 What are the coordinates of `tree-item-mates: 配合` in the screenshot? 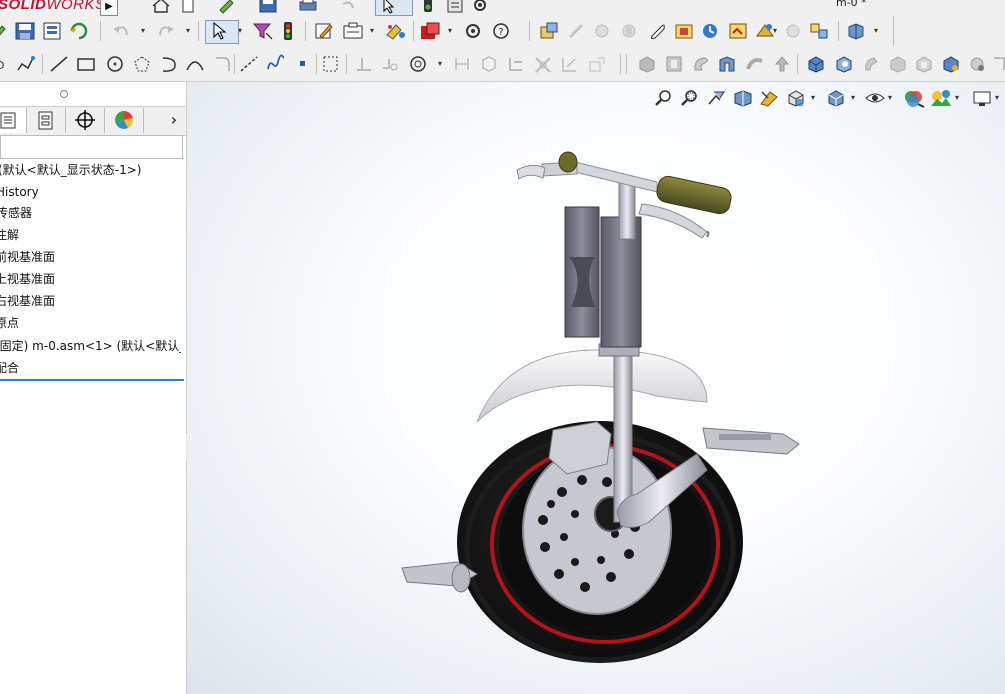 It's located at (90, 368).